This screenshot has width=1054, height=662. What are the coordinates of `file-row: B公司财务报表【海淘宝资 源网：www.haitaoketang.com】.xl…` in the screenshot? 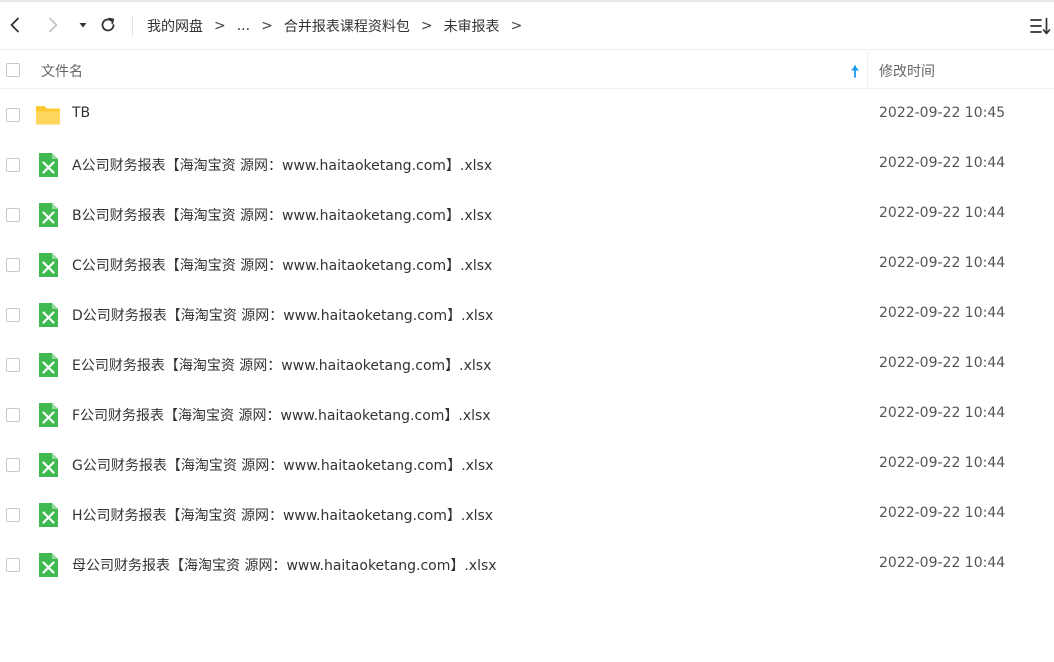 It's located at (527, 215).